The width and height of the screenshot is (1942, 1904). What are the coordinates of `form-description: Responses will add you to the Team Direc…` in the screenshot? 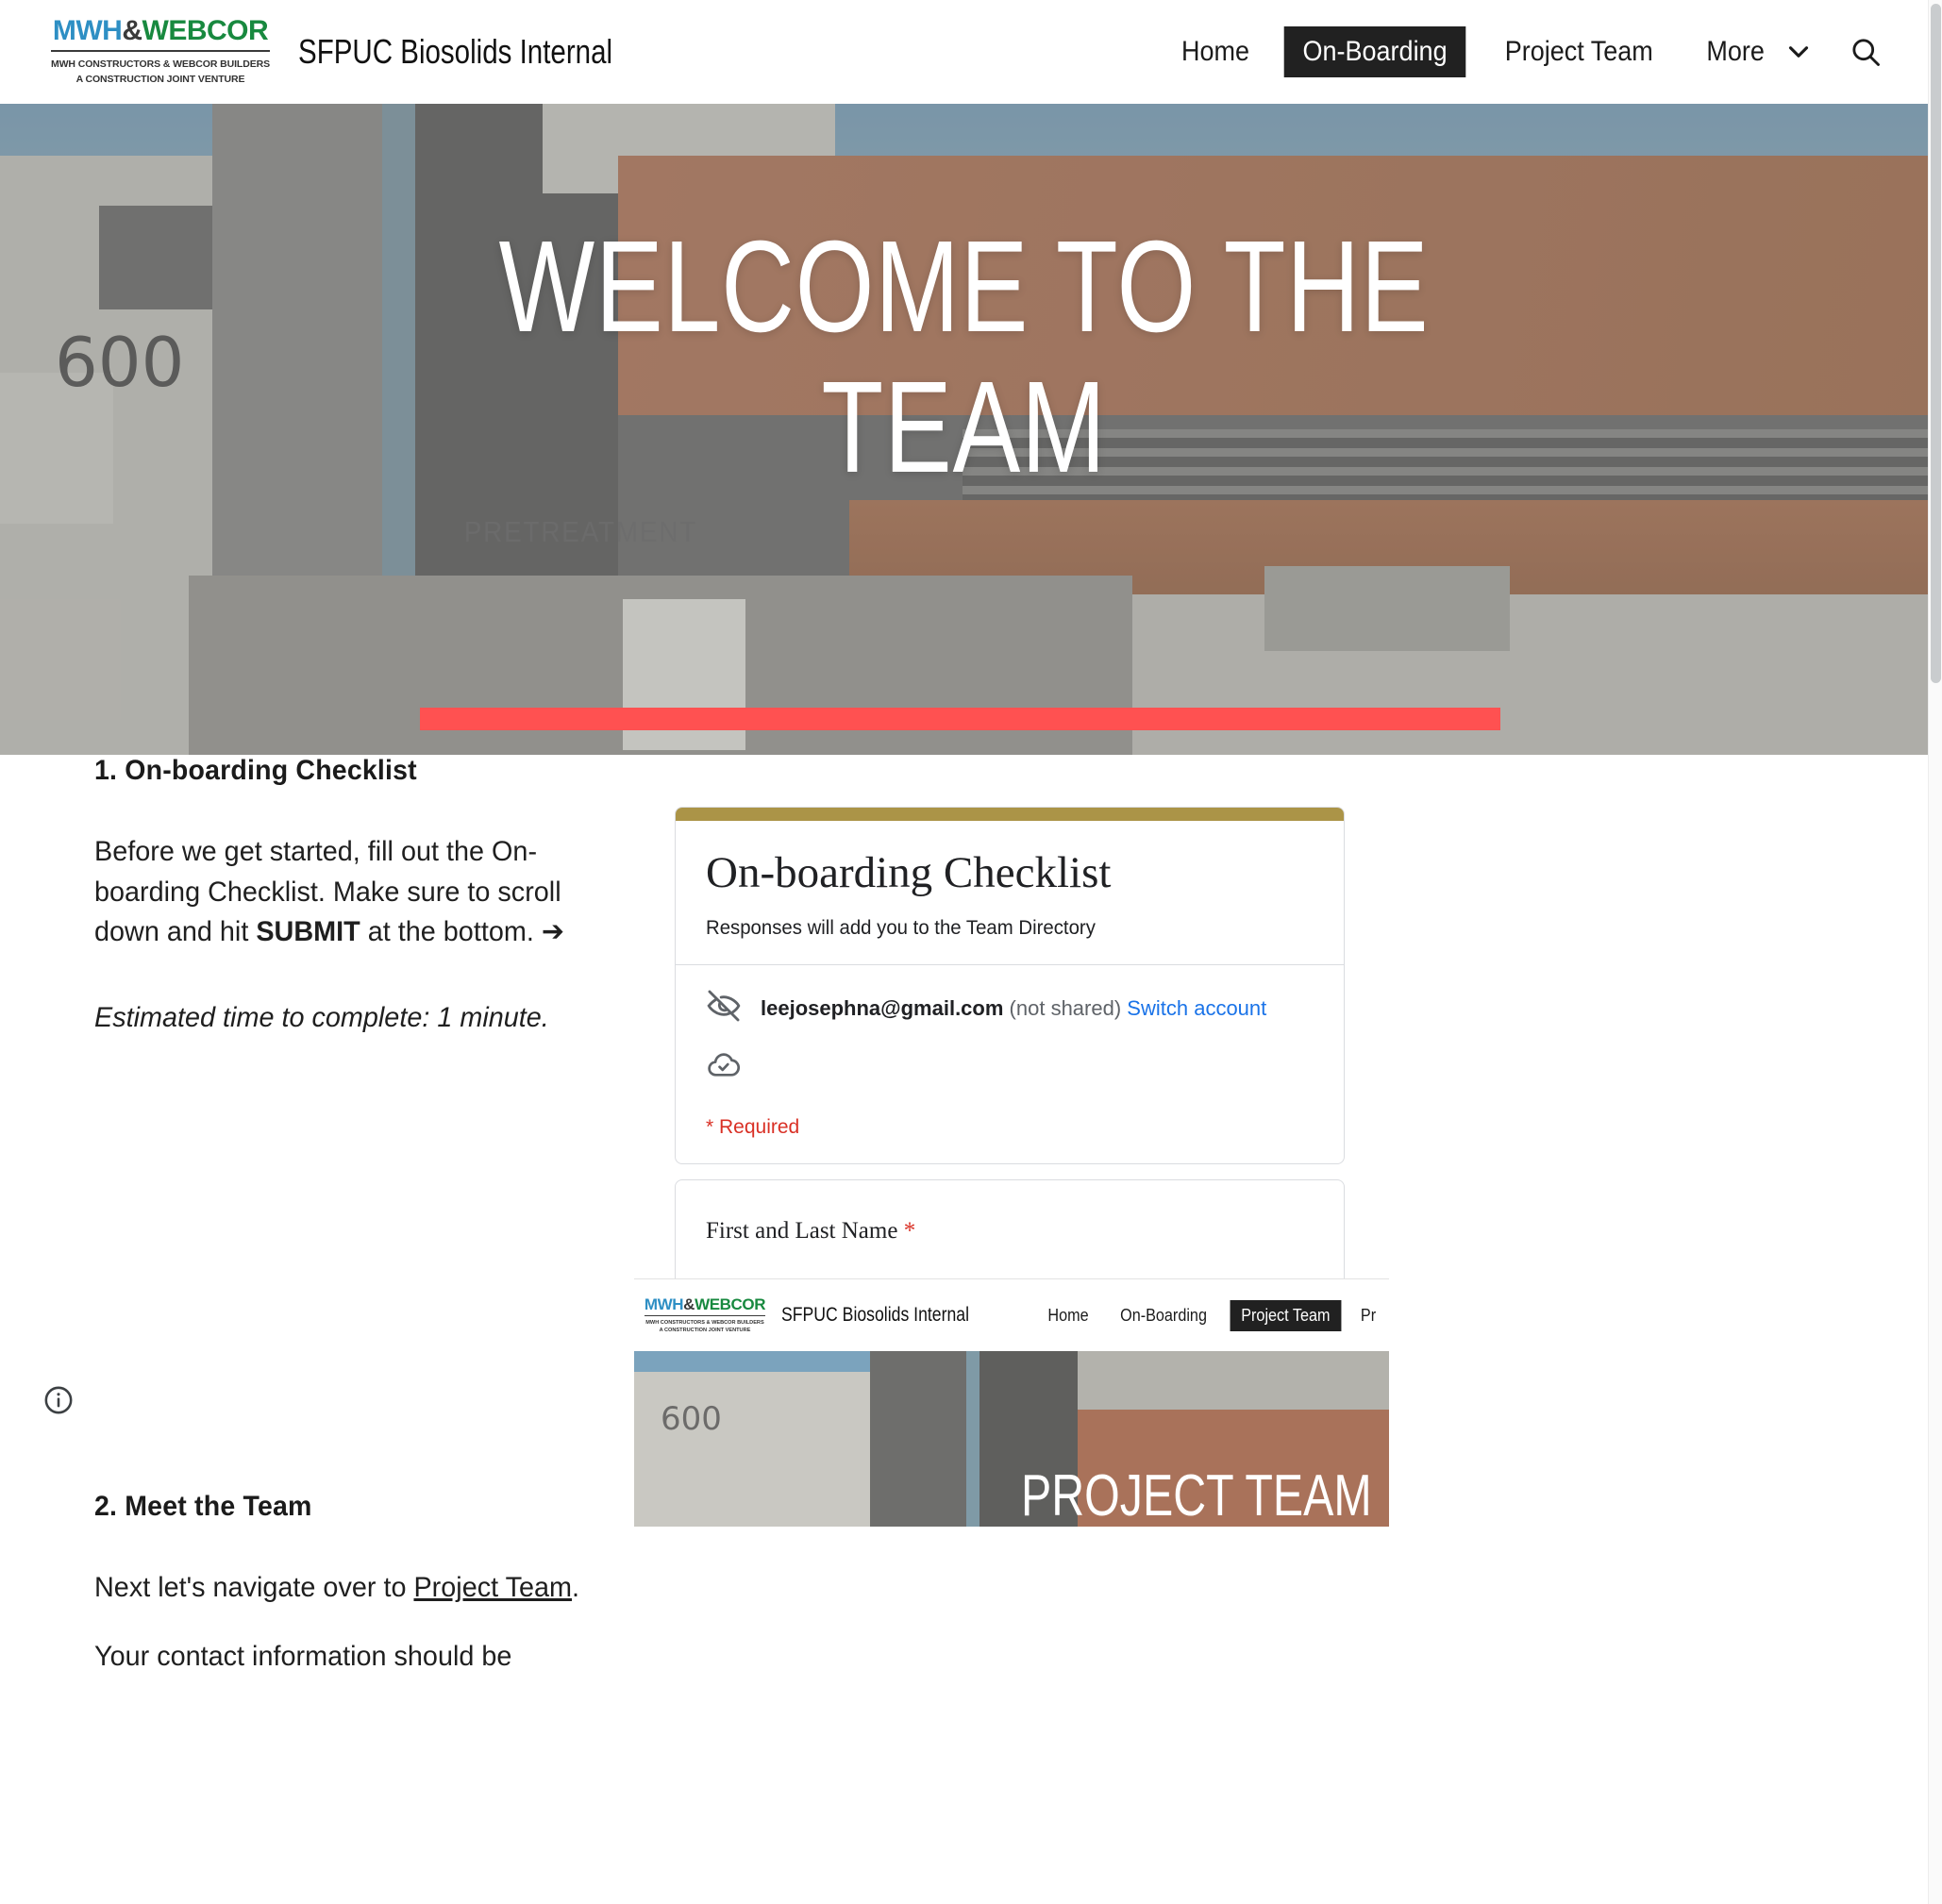 It's located at (901, 928).